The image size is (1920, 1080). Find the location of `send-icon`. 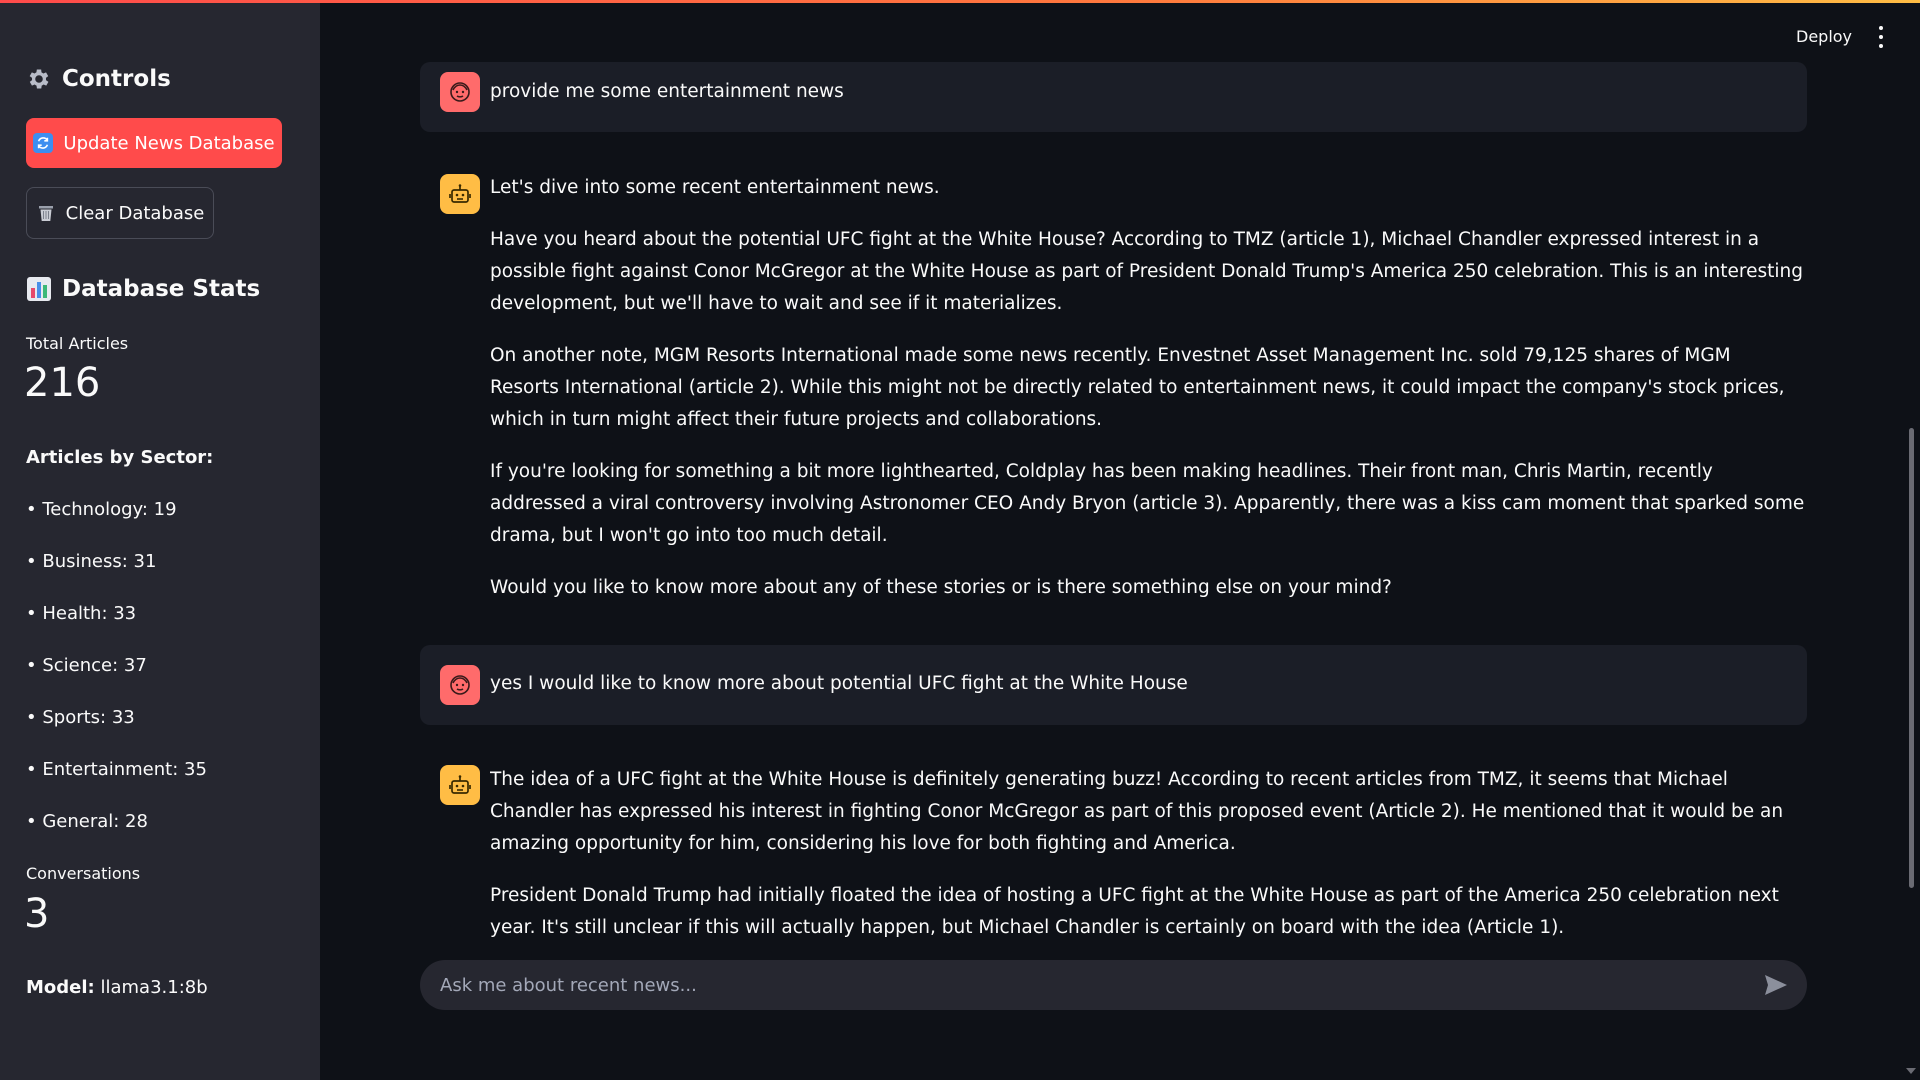

send-icon is located at coordinates (1776, 985).